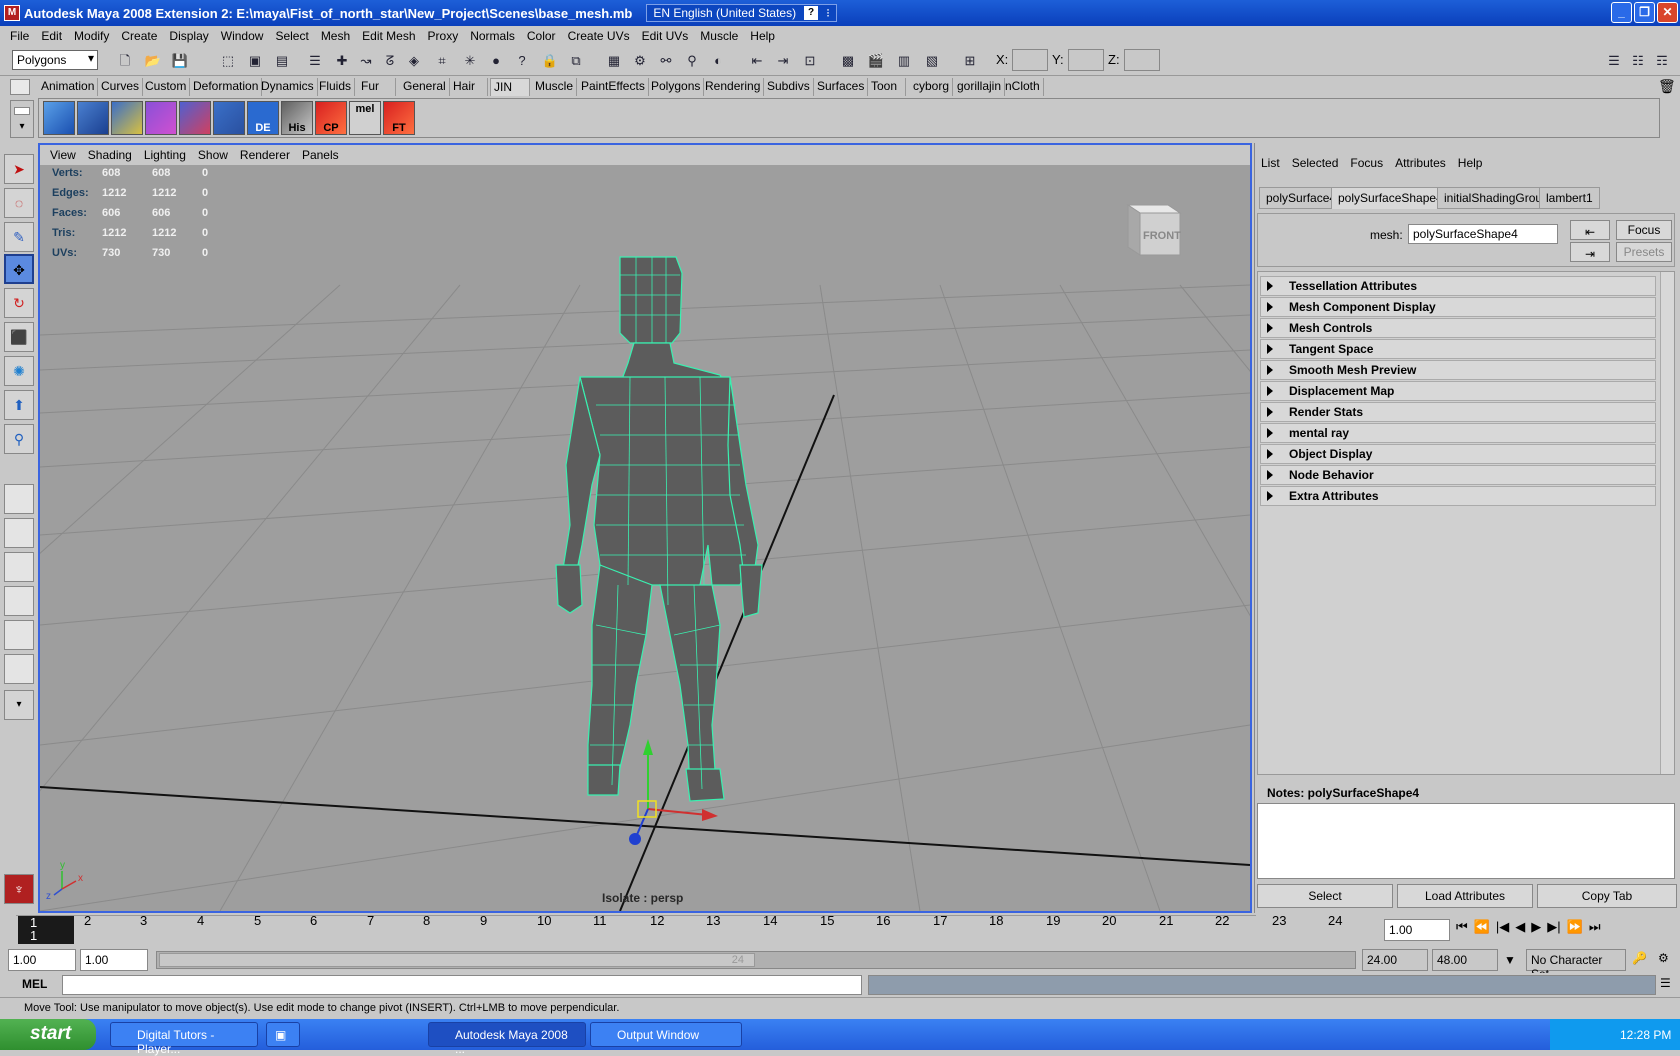 The width and height of the screenshot is (1680, 1056). I want to click on range-bar: 24, so click(457, 960).